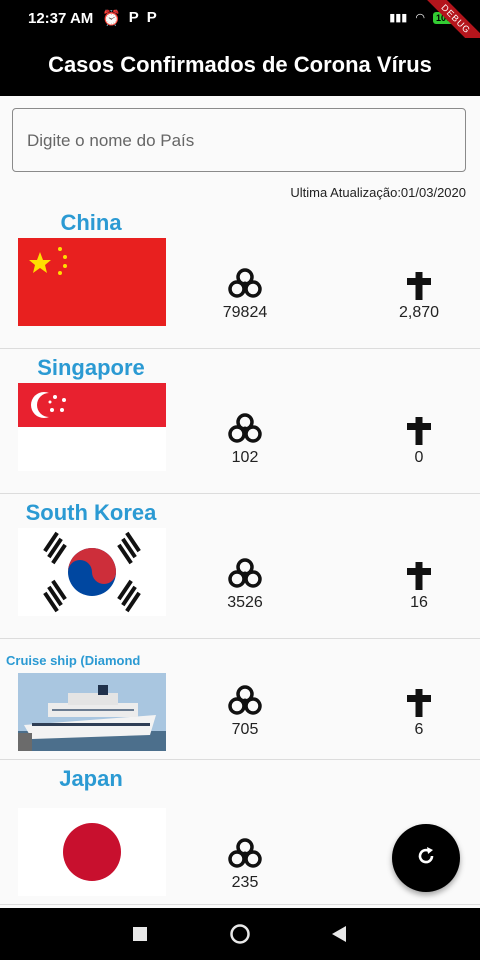  I want to click on status-time: 12:37 AM, so click(61, 18).